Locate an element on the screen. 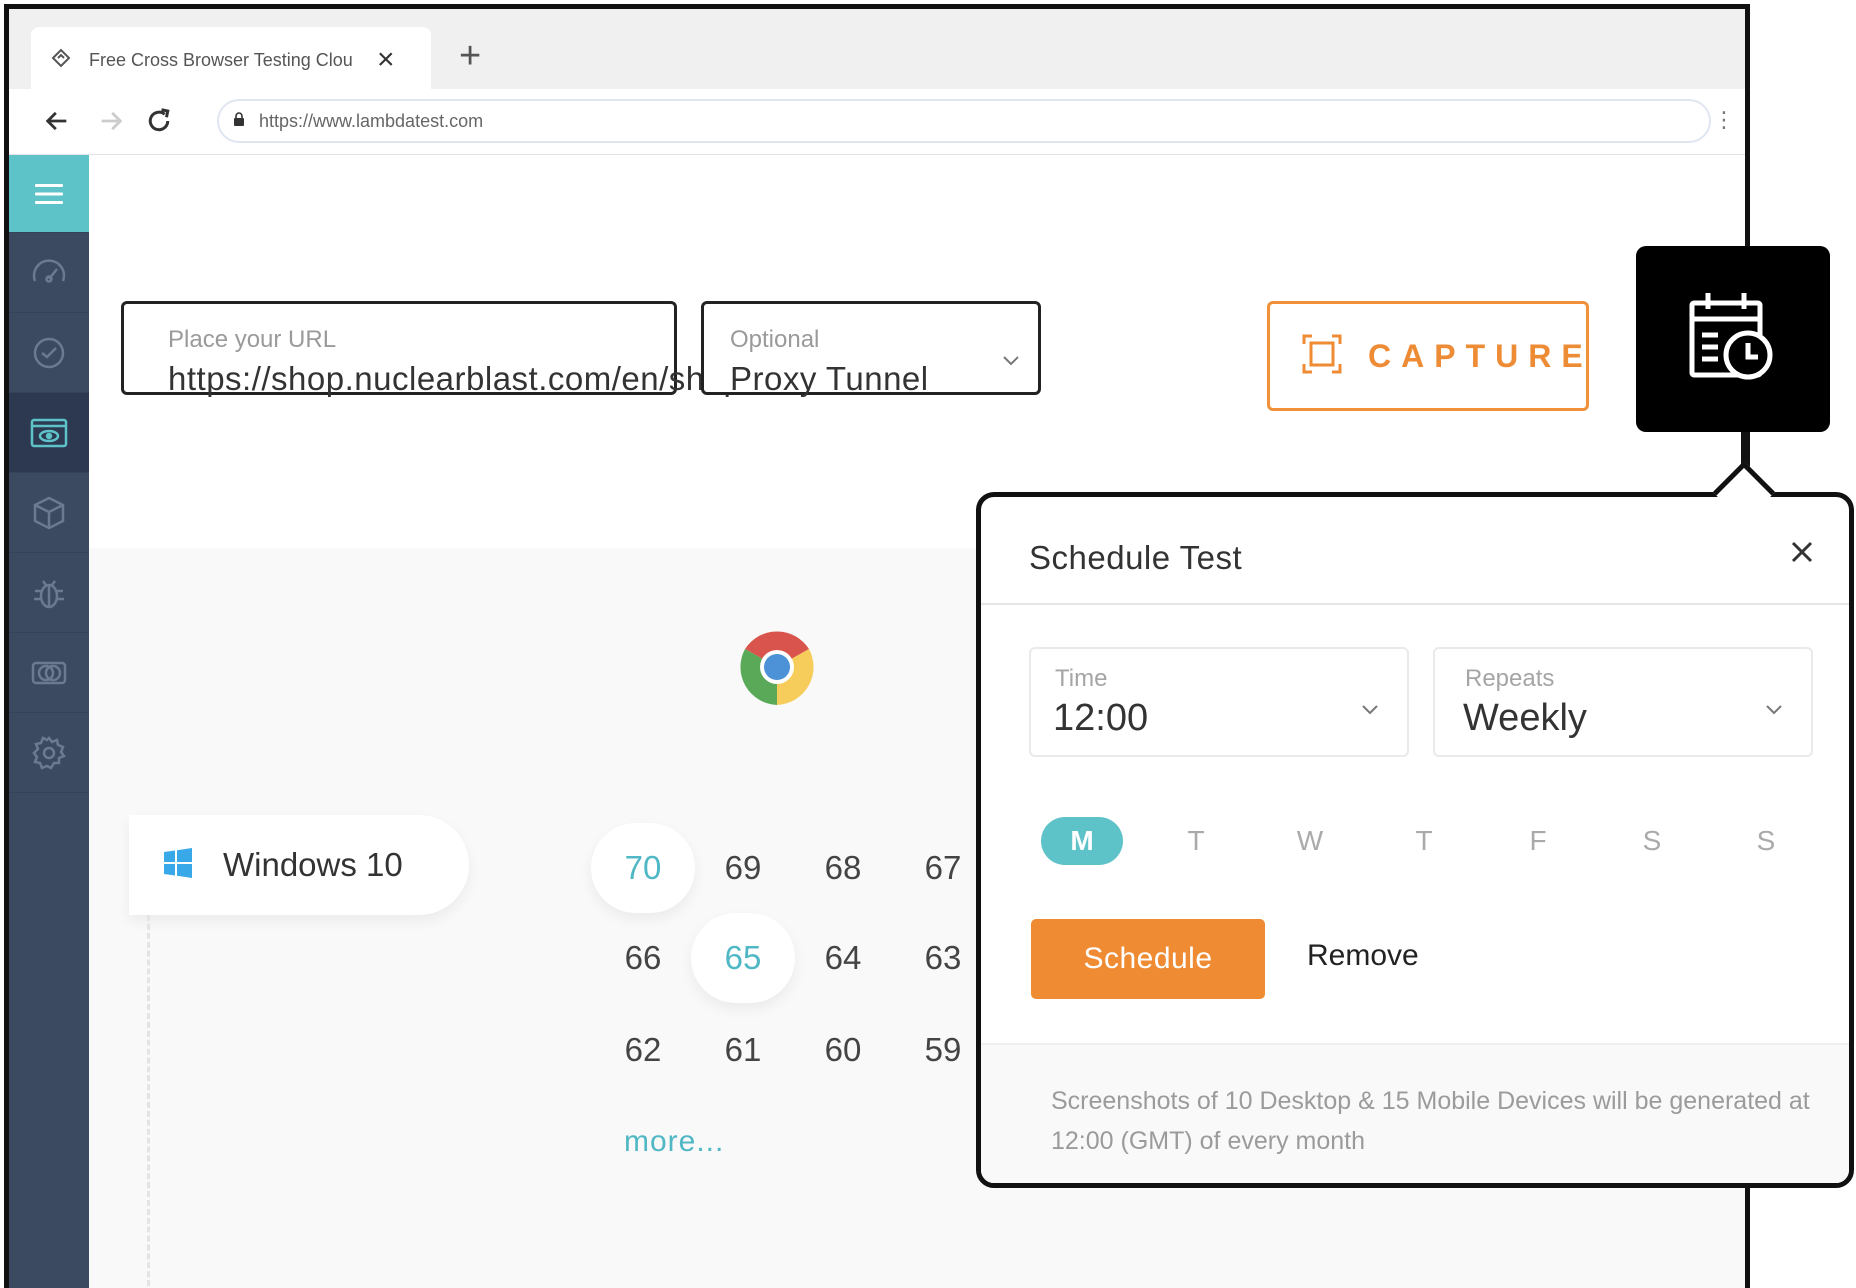 This screenshot has height=1288, width=1856. capture-button: CAPTURE is located at coordinates (1428, 356).